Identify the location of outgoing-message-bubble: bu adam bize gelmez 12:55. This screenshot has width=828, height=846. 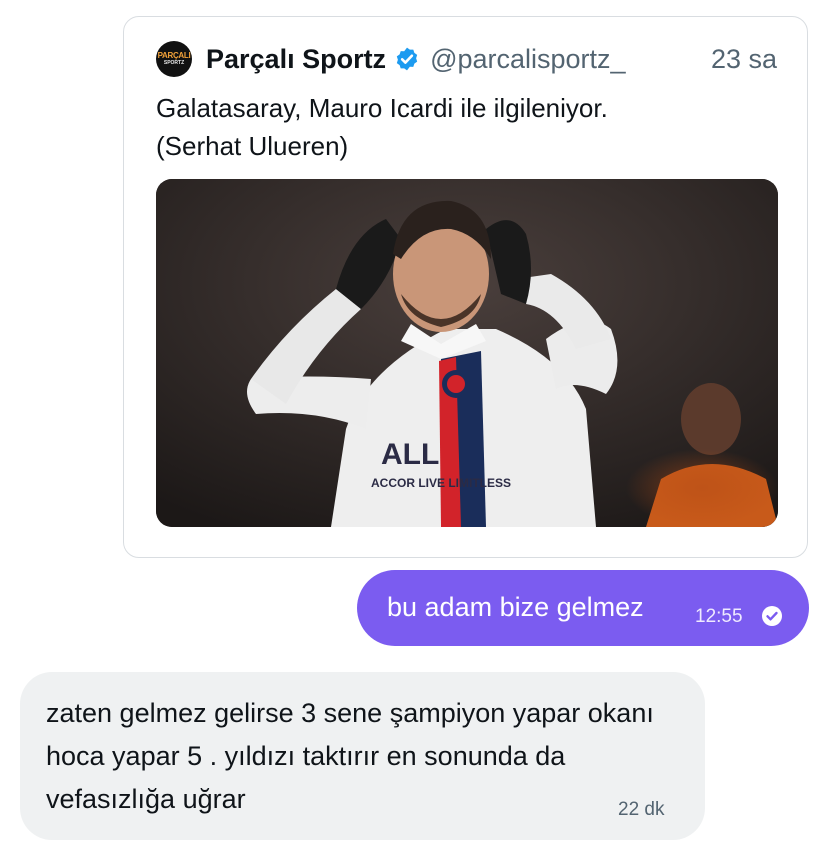
(583, 608).